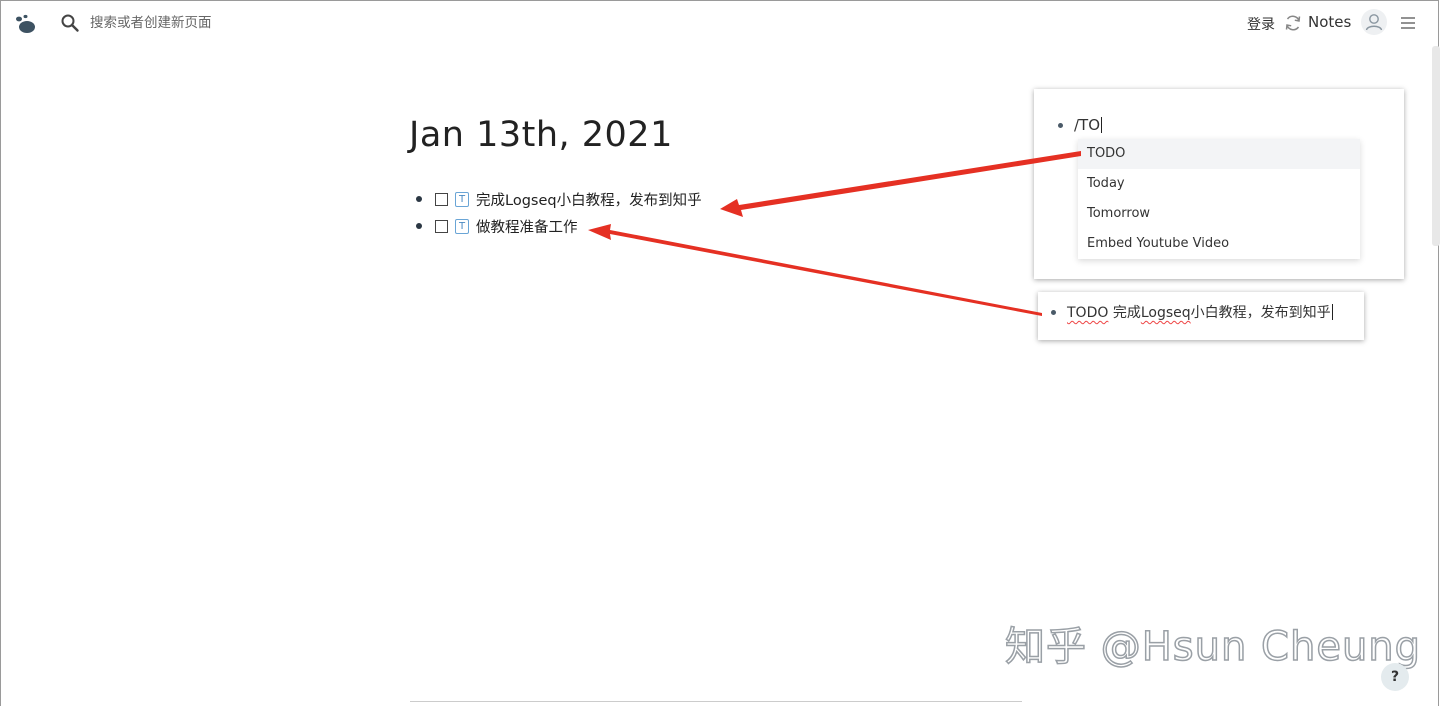  Describe the element at coordinates (26, 24) in the screenshot. I see `logseq-logo-icon` at that location.